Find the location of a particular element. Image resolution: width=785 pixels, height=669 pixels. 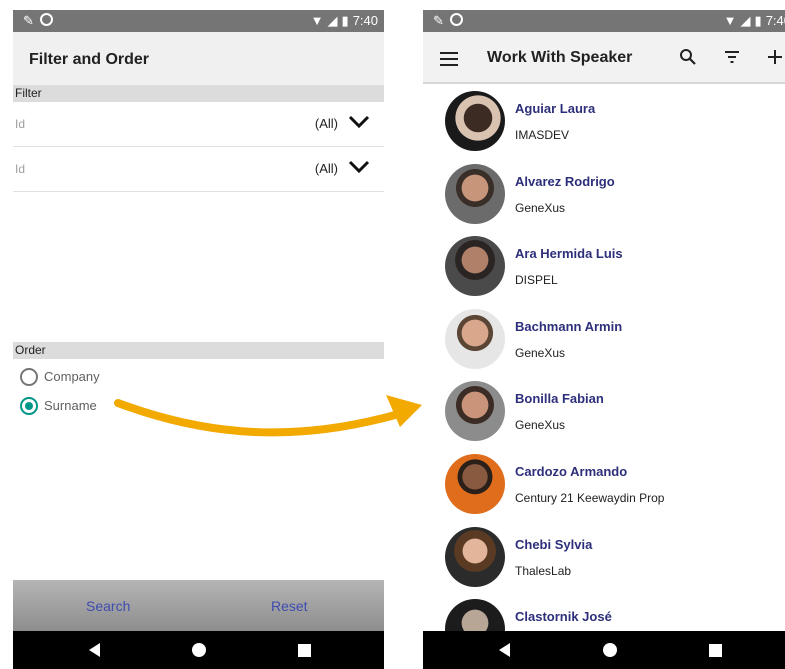

speaker-company: ThalesLab is located at coordinates (543, 570).